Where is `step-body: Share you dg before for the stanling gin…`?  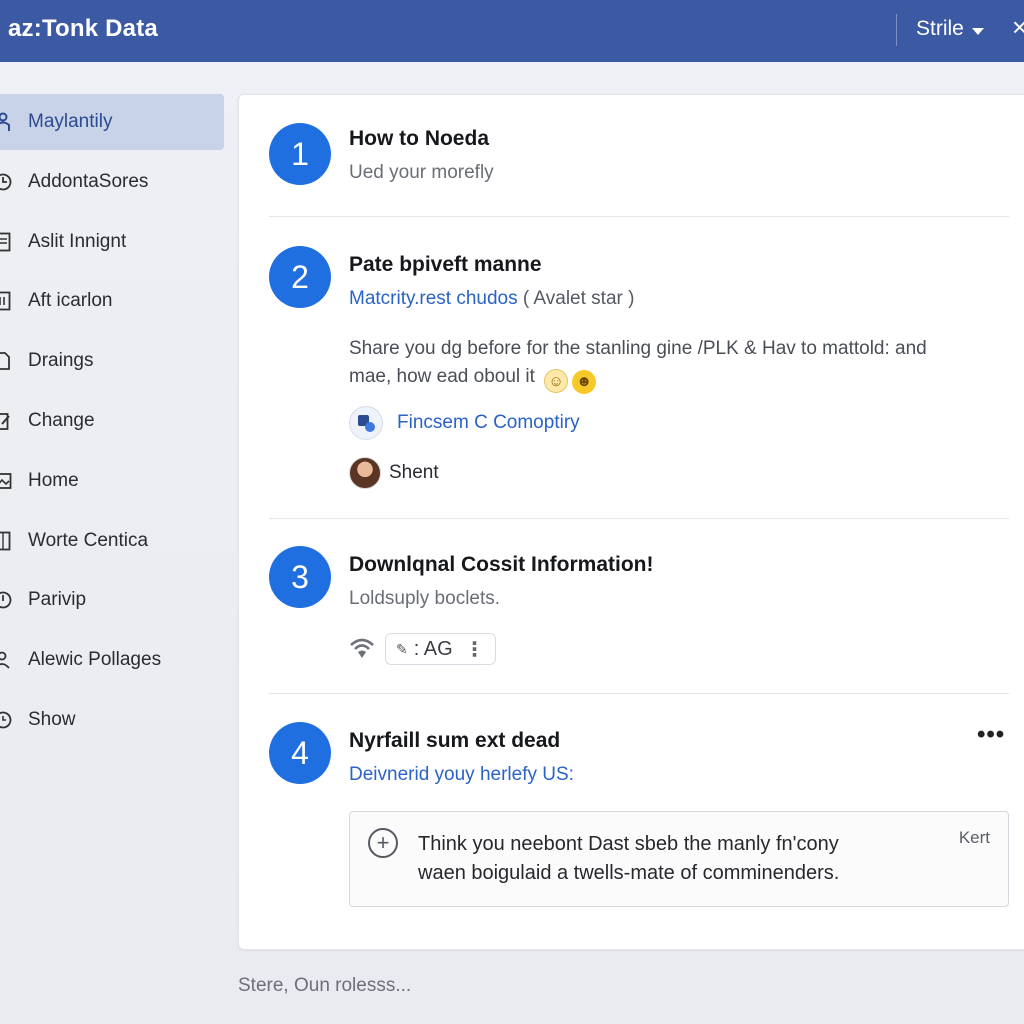 step-body: Share you dg before for the stanling gin… is located at coordinates (669, 364).